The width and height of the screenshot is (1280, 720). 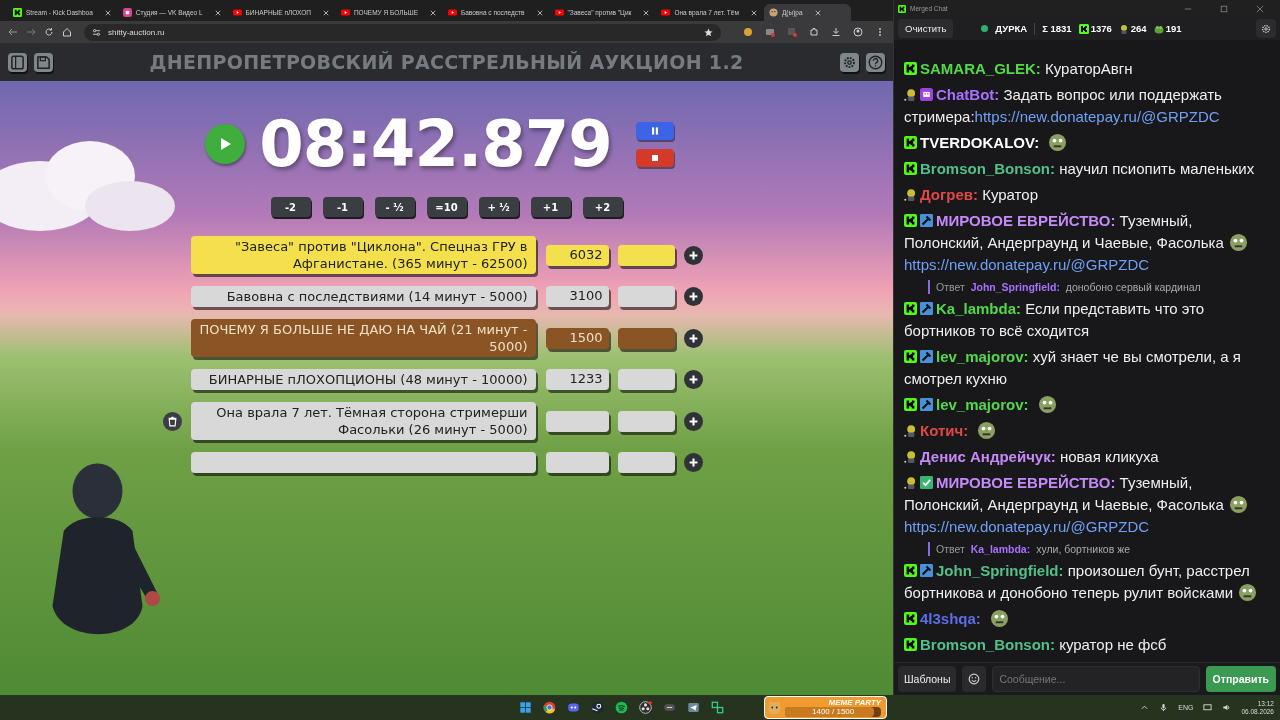 I want to click on site-settings-icon, so click(x=96, y=32).